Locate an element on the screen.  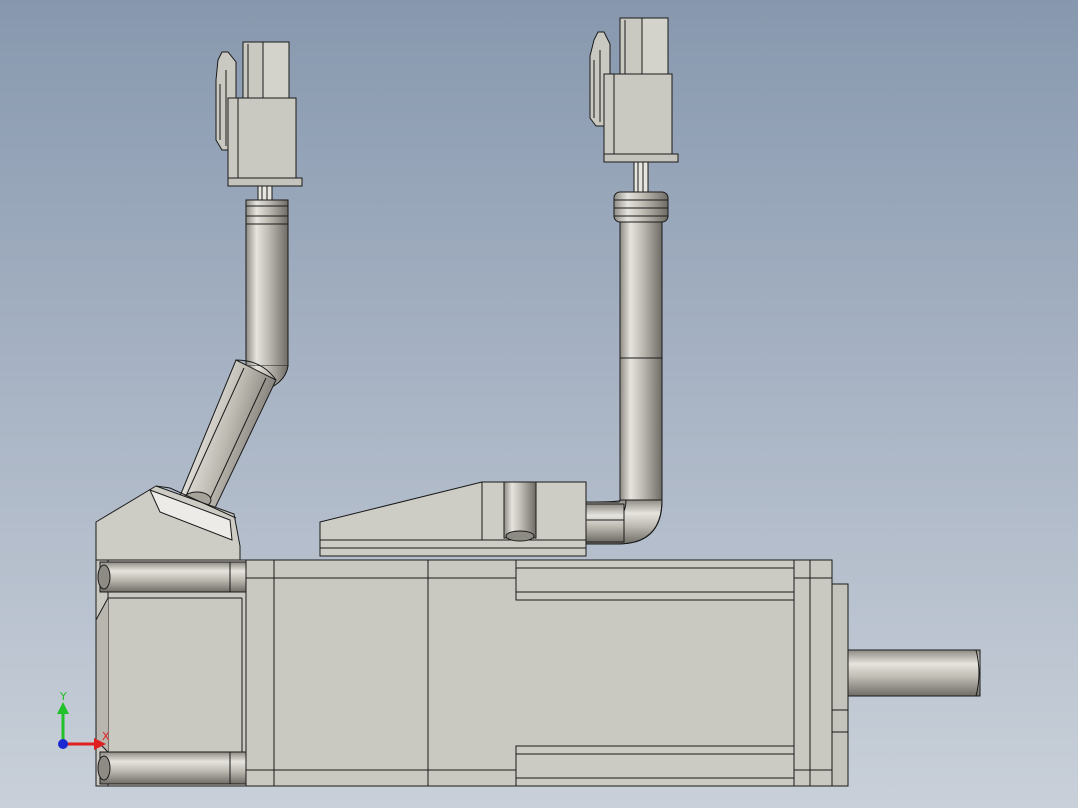
right-cable is located at coordinates (626, 368).